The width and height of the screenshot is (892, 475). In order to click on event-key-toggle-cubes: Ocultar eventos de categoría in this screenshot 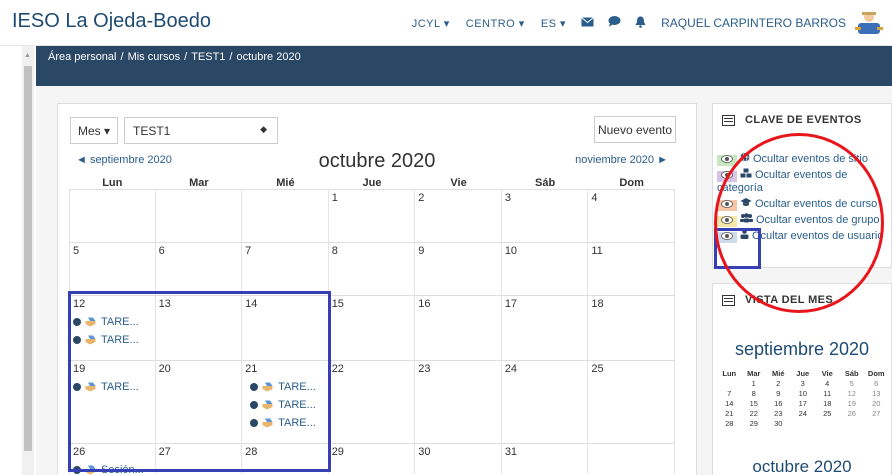, I will do `click(803, 181)`.